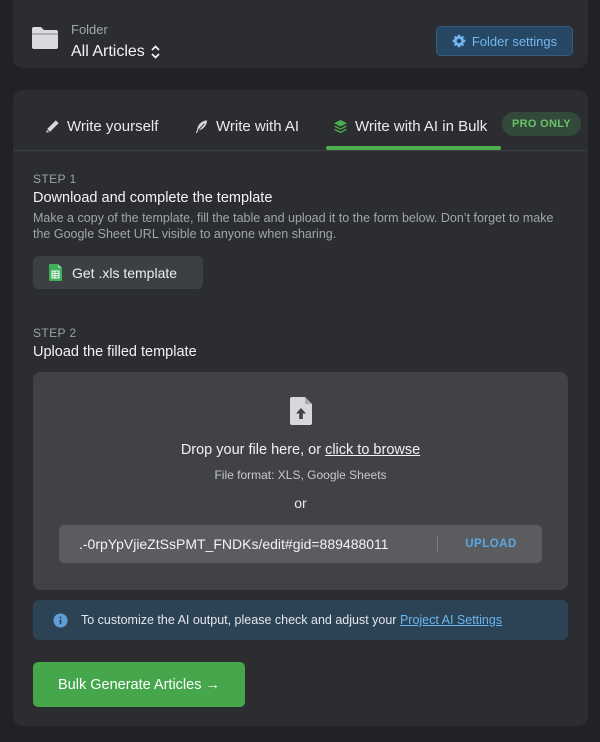 This screenshot has height=742, width=600. Describe the element at coordinates (153, 198) in the screenshot. I see `step1-title: Download and complete the template` at that location.